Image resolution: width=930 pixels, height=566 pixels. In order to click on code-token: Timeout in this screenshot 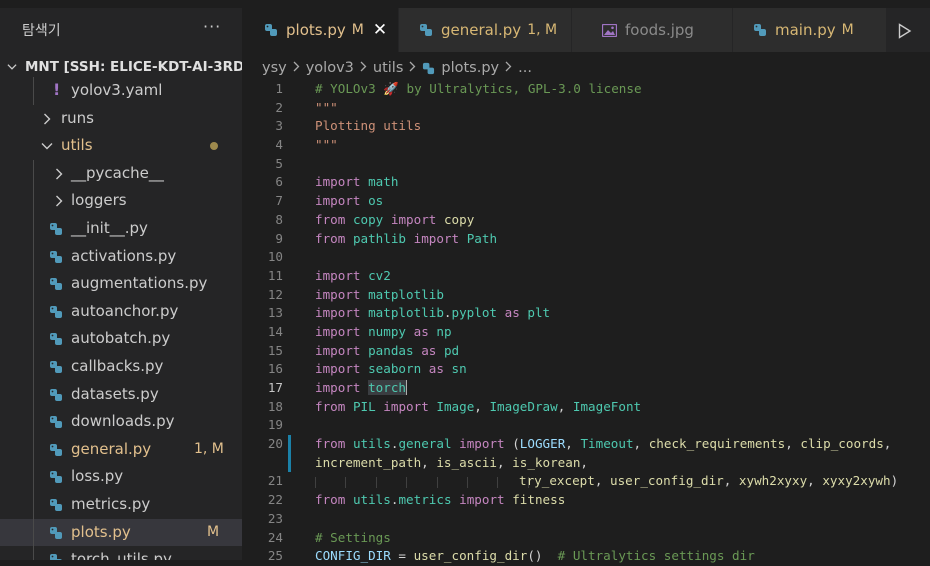, I will do `click(607, 444)`.